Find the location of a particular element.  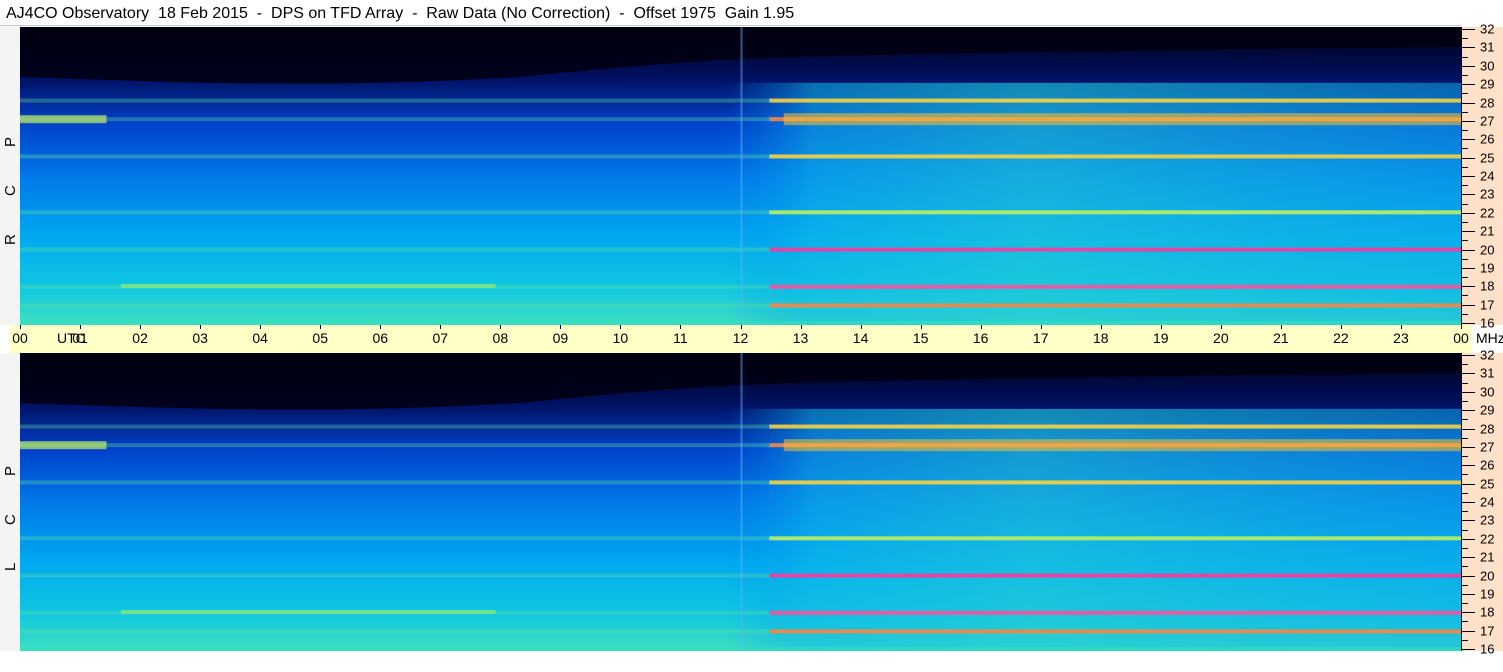

frequency-tick-label: 22 is located at coordinates (1487, 213).